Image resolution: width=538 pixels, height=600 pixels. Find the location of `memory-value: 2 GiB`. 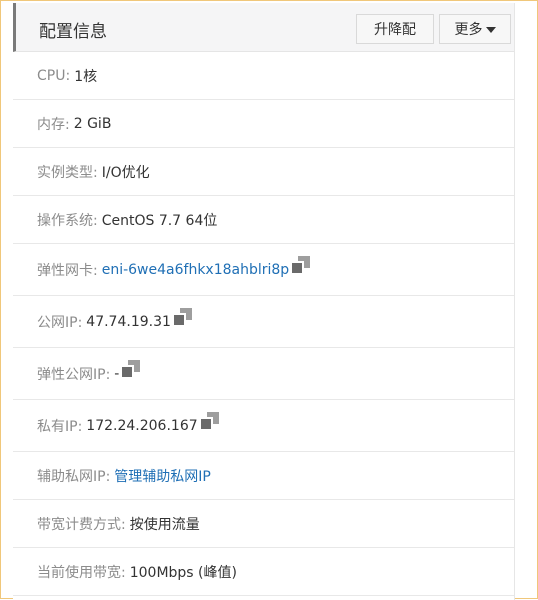

memory-value: 2 GiB is located at coordinates (92, 123).